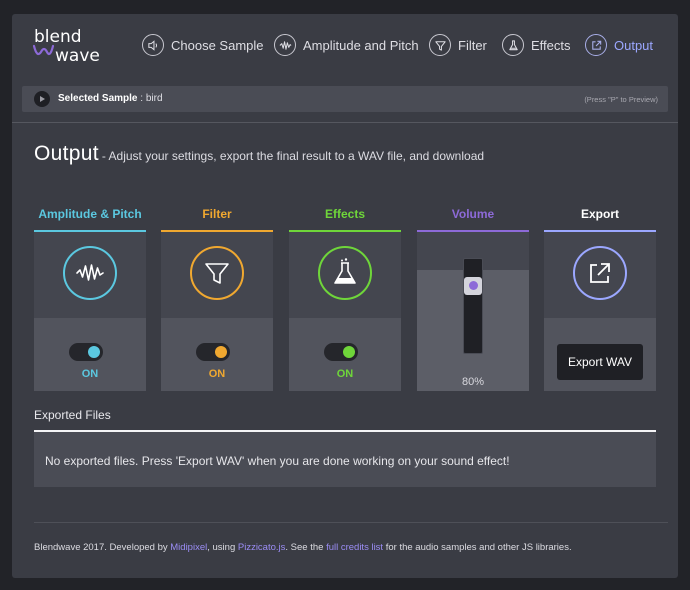 Image resolution: width=690 pixels, height=590 pixels. I want to click on nav-label: Effects, so click(551, 45).